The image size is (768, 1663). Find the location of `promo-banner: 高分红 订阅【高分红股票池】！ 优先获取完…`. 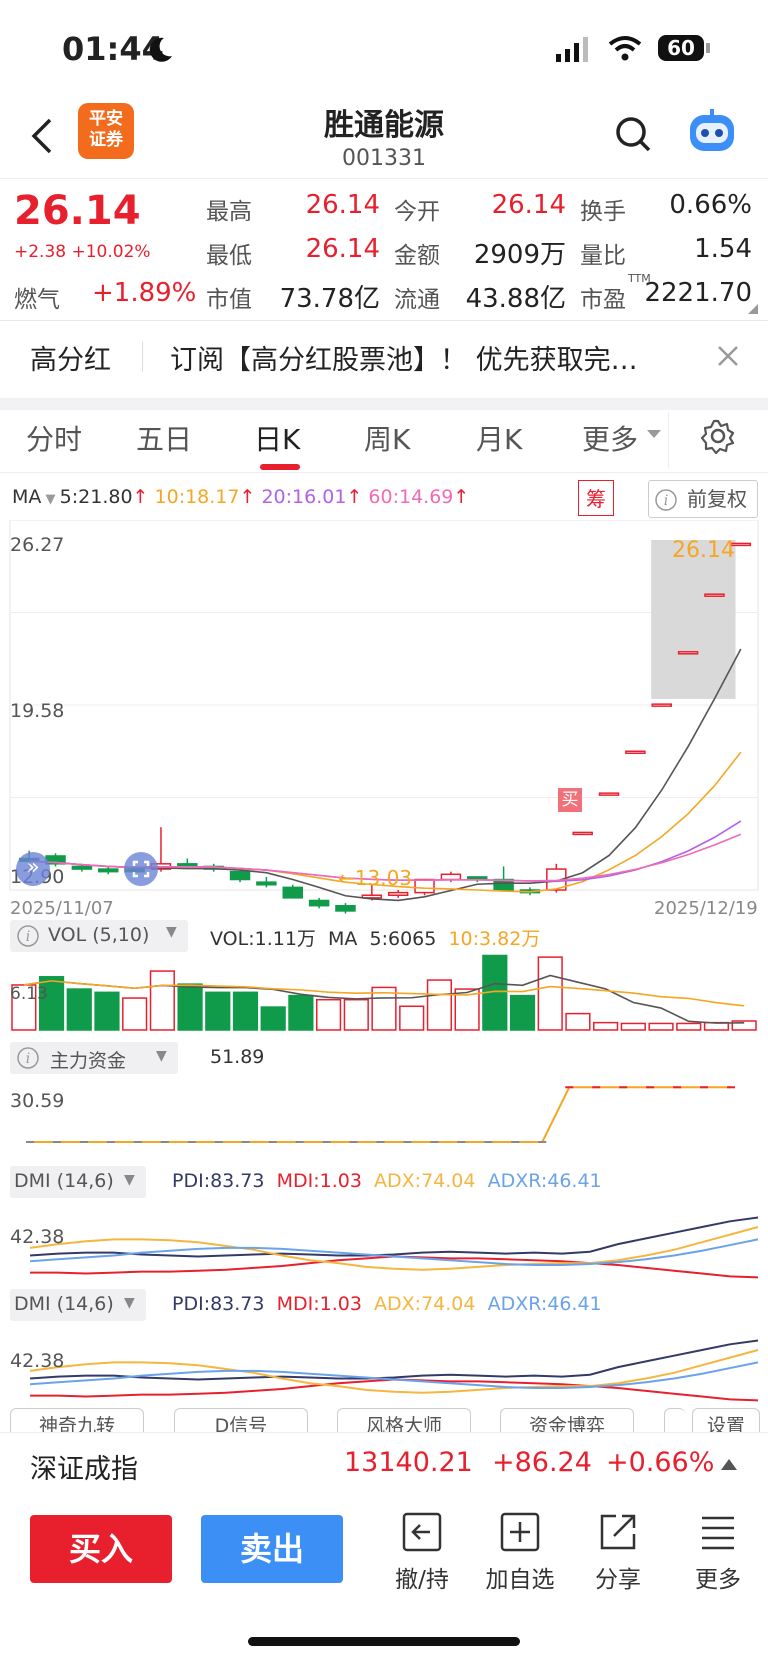

promo-banner: 高分红 订阅【高分红股票池】！ 优先获取完… is located at coordinates (384, 359).